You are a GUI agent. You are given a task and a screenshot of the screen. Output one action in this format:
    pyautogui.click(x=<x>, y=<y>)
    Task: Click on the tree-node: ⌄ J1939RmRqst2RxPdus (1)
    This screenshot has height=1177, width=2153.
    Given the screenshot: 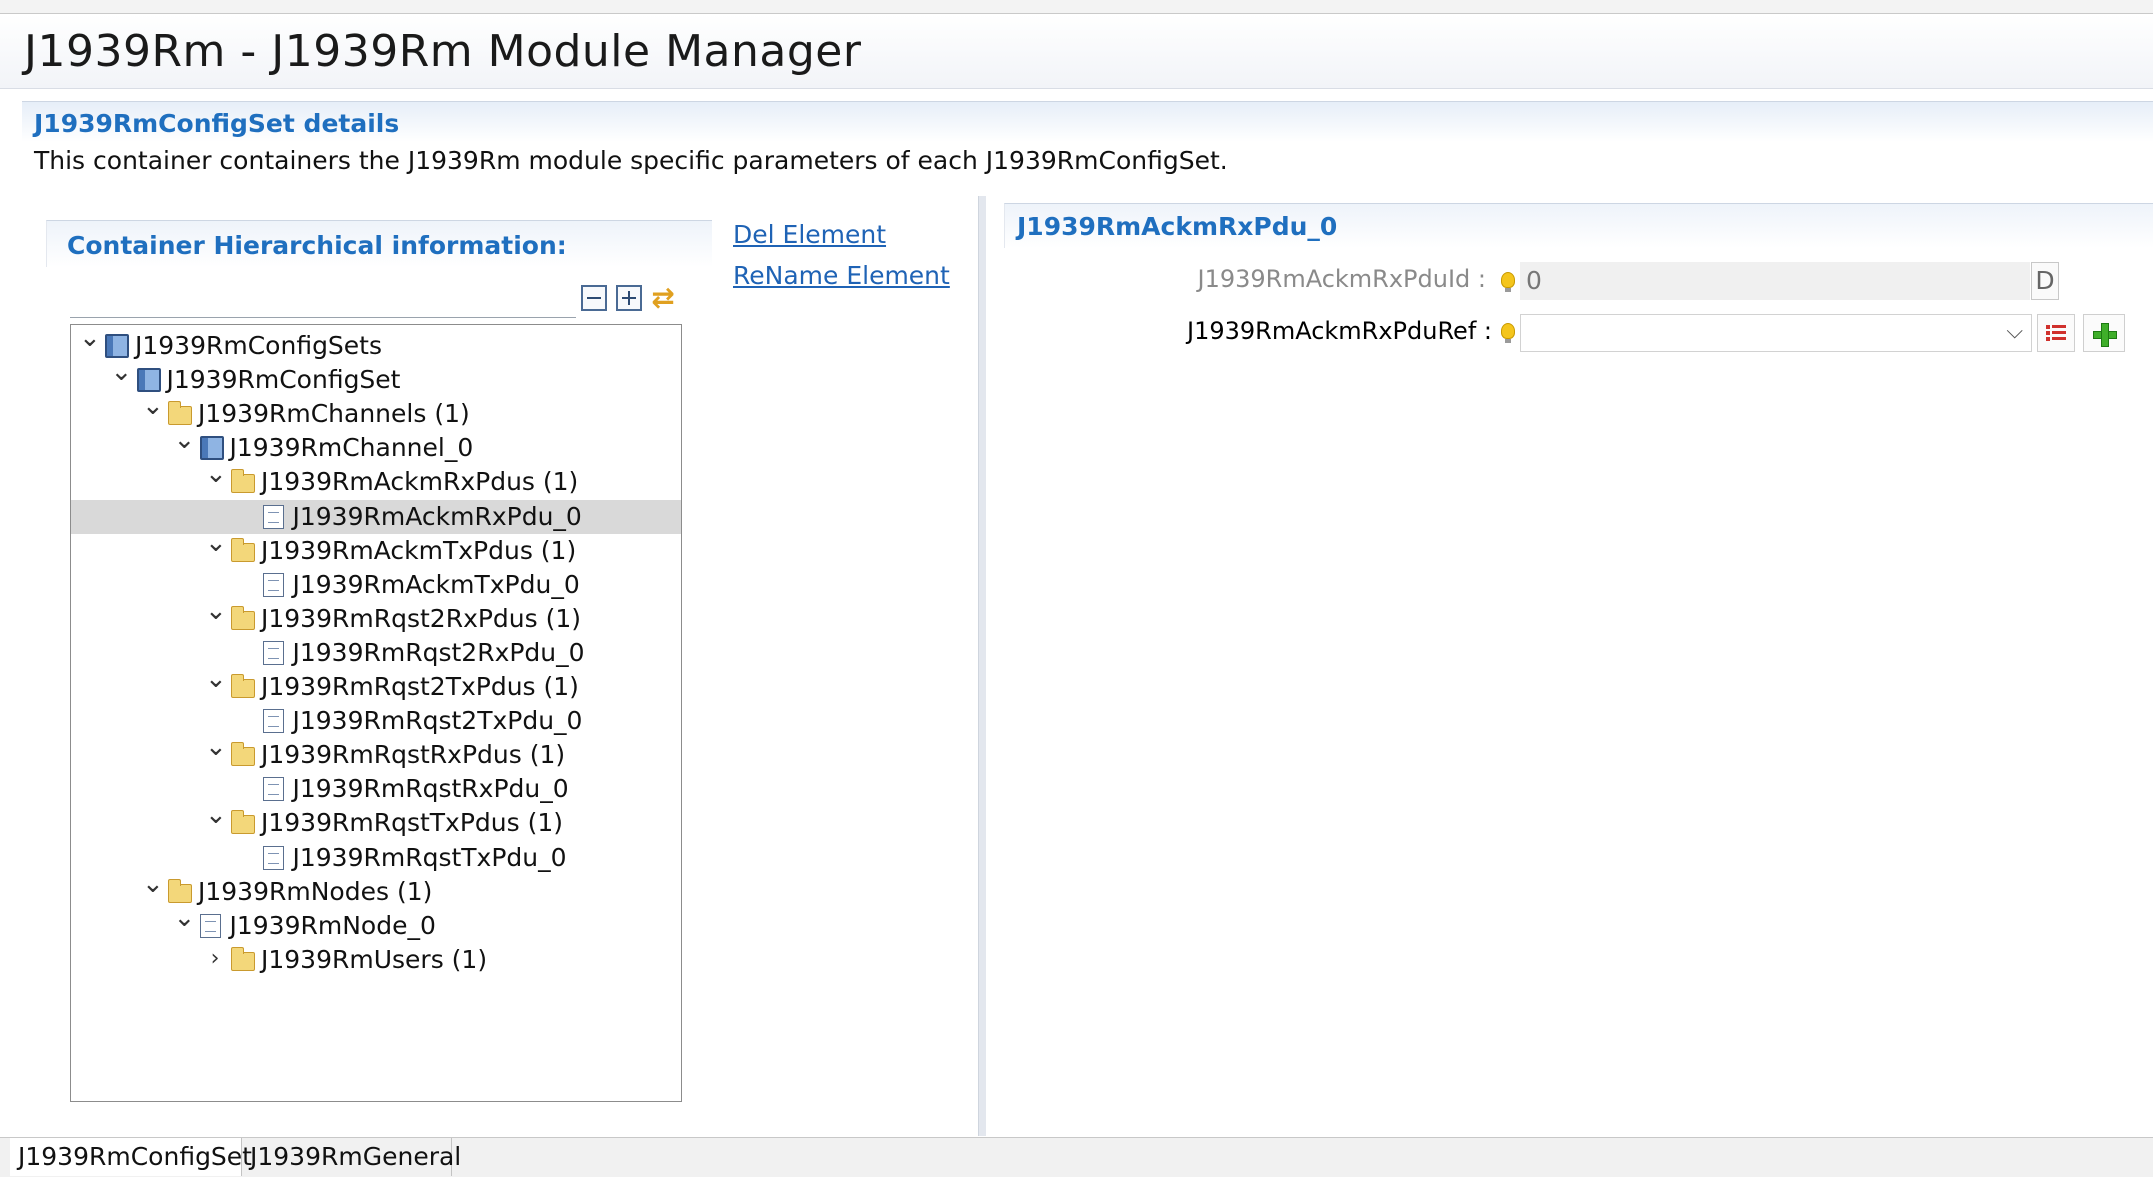 What is the action you would take?
    pyautogui.click(x=376, y=617)
    